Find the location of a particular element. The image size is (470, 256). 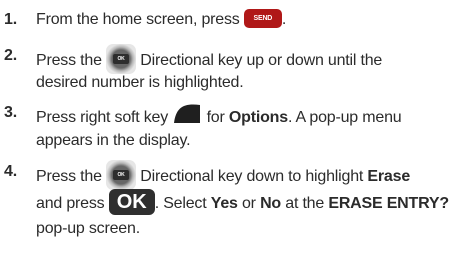

step-text: From the home screen, press SEND. is located at coordinates (161, 19).